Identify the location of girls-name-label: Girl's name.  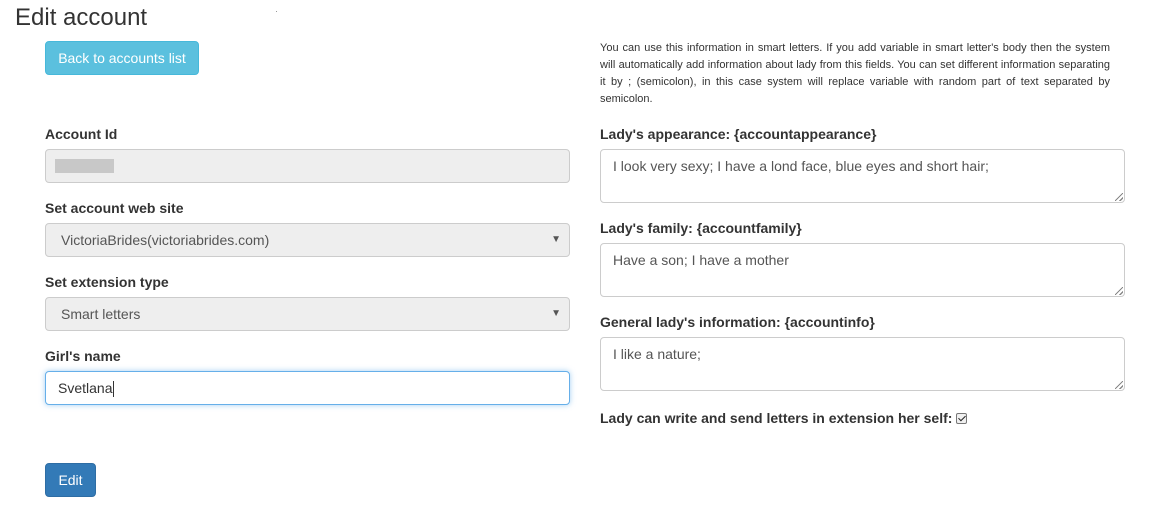
(83, 356).